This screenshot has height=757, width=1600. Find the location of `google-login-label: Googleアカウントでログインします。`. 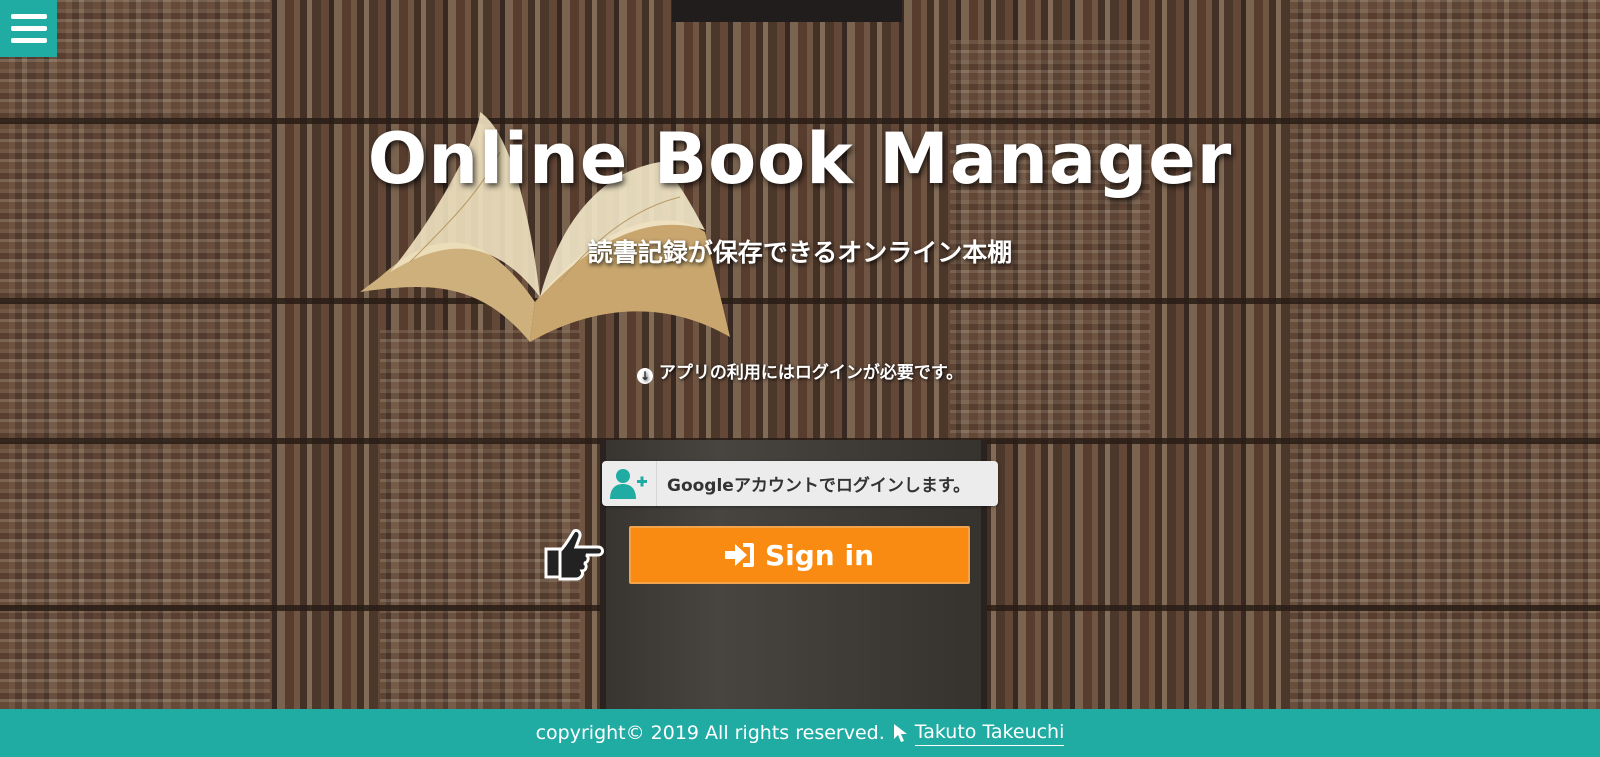

google-login-label: Googleアカウントでログインします。 is located at coordinates (819, 486).